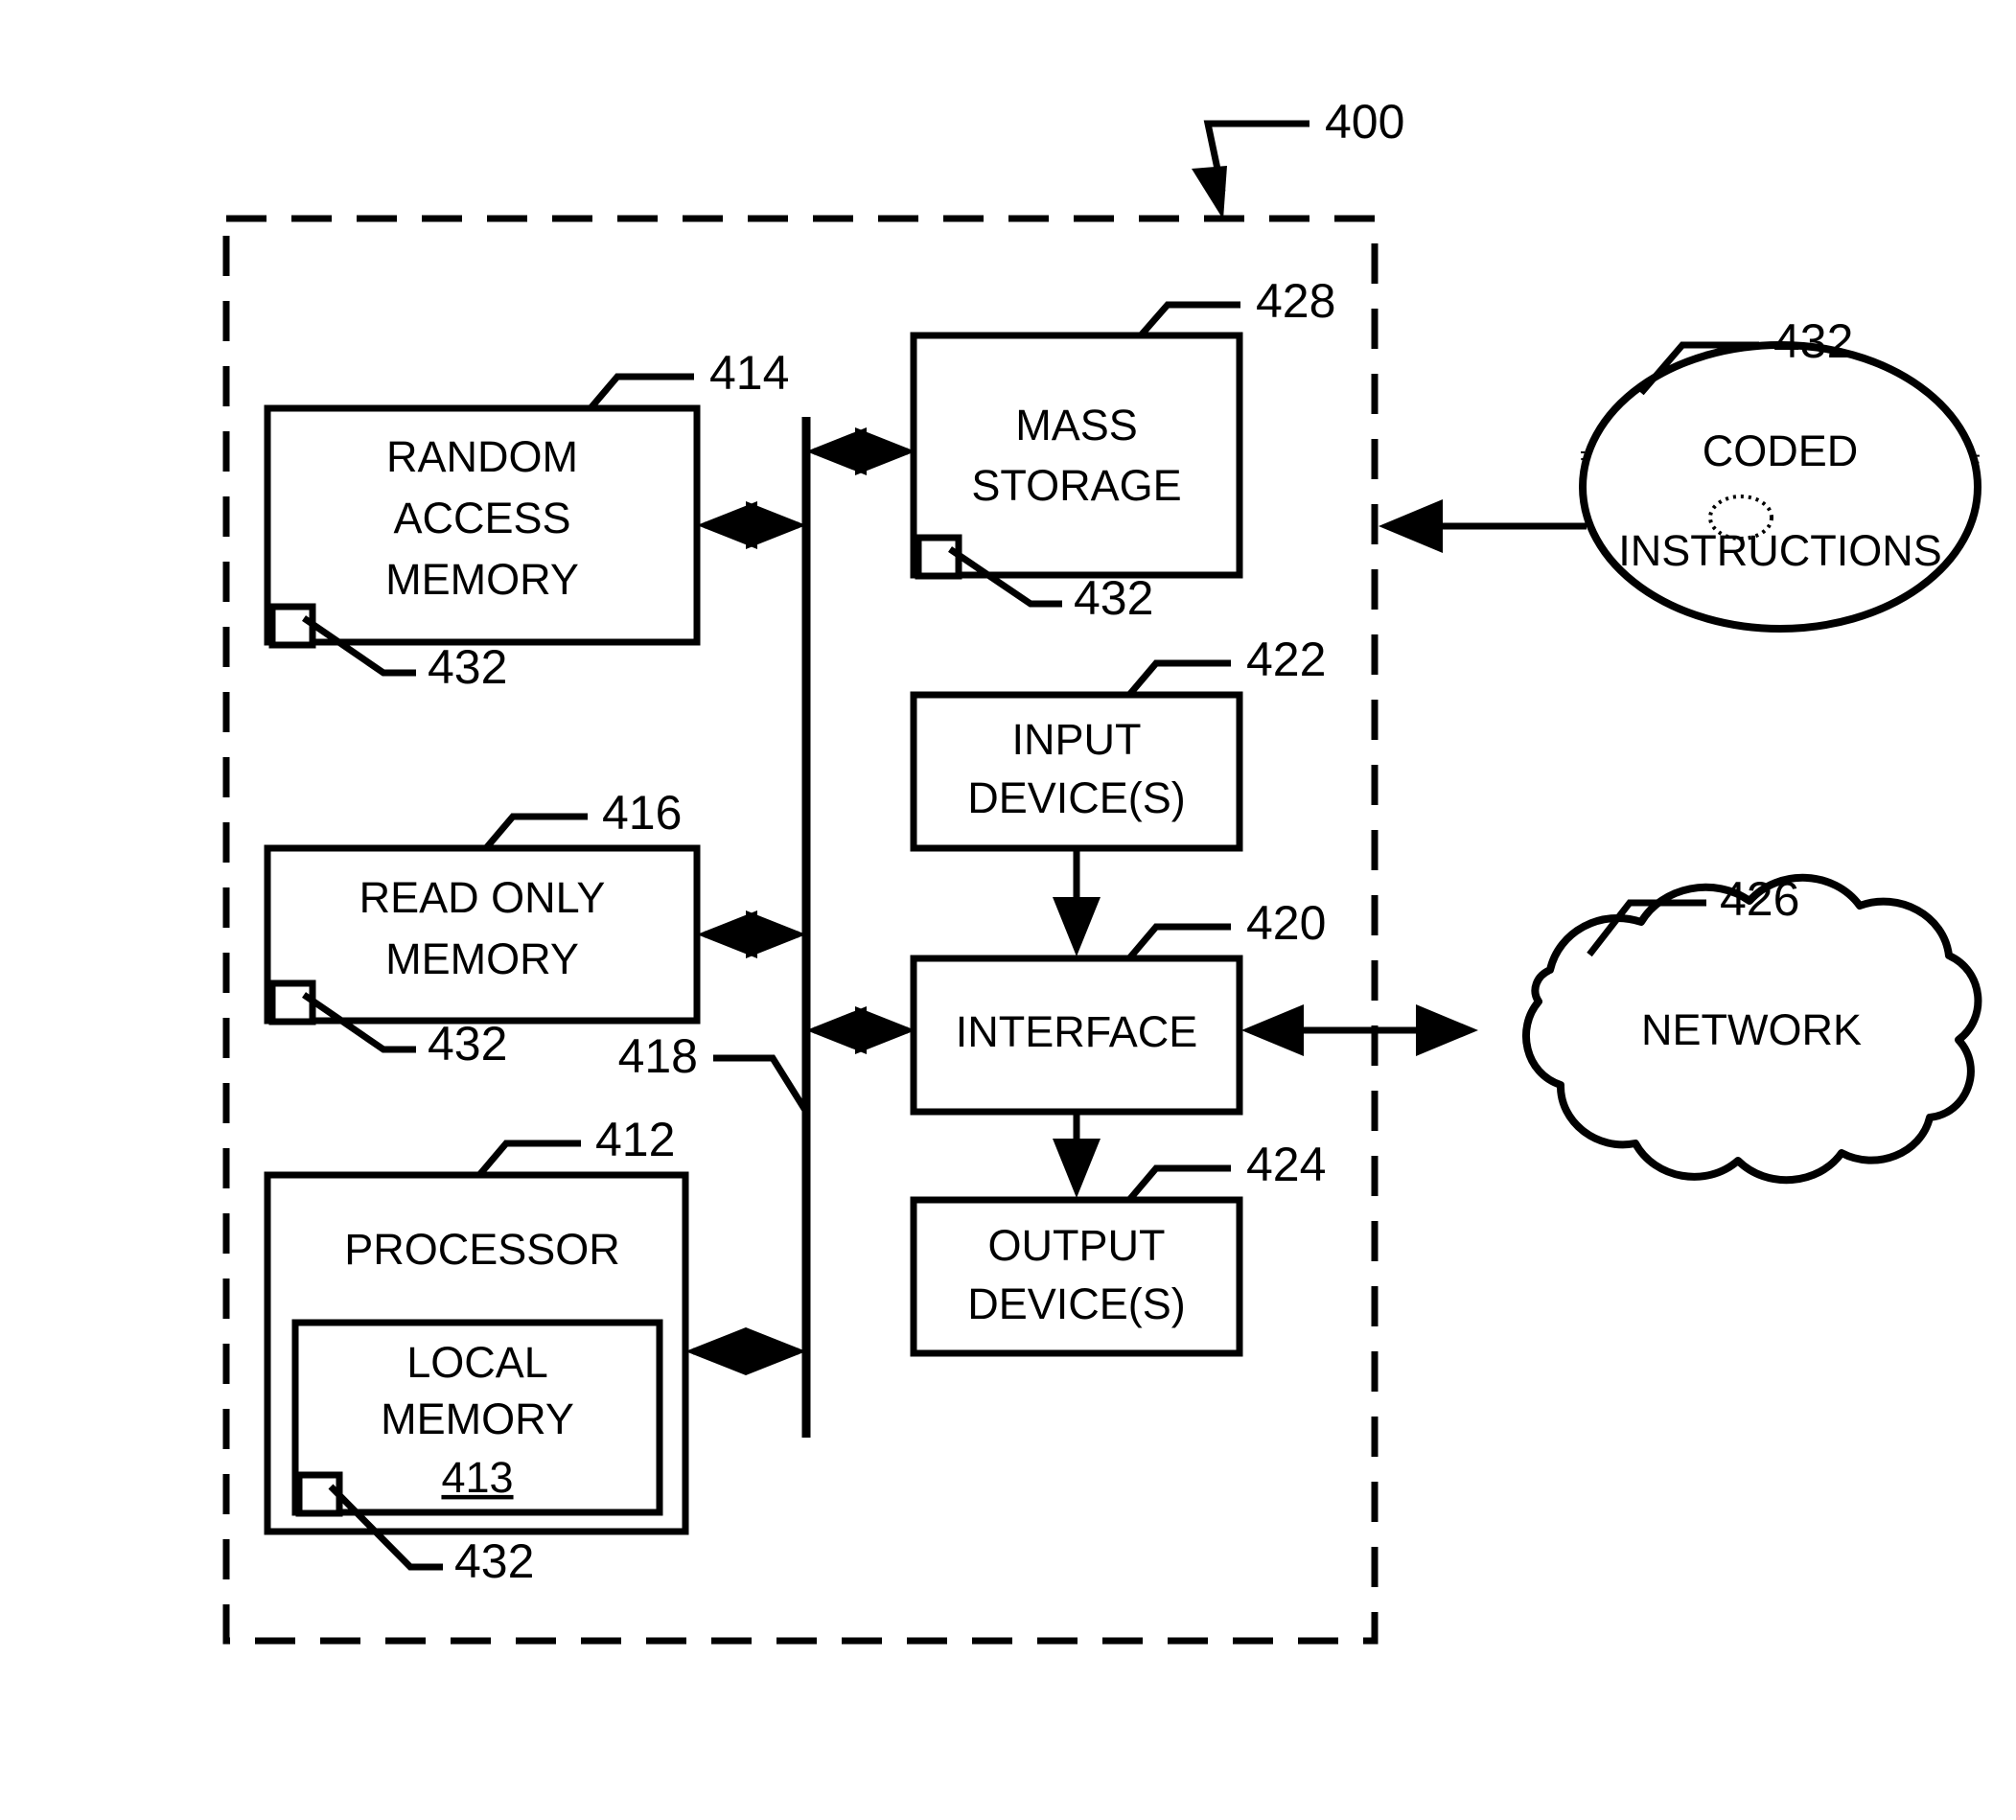  Describe the element at coordinates (535, 832) in the screenshot. I see `ref-416-leader` at that location.